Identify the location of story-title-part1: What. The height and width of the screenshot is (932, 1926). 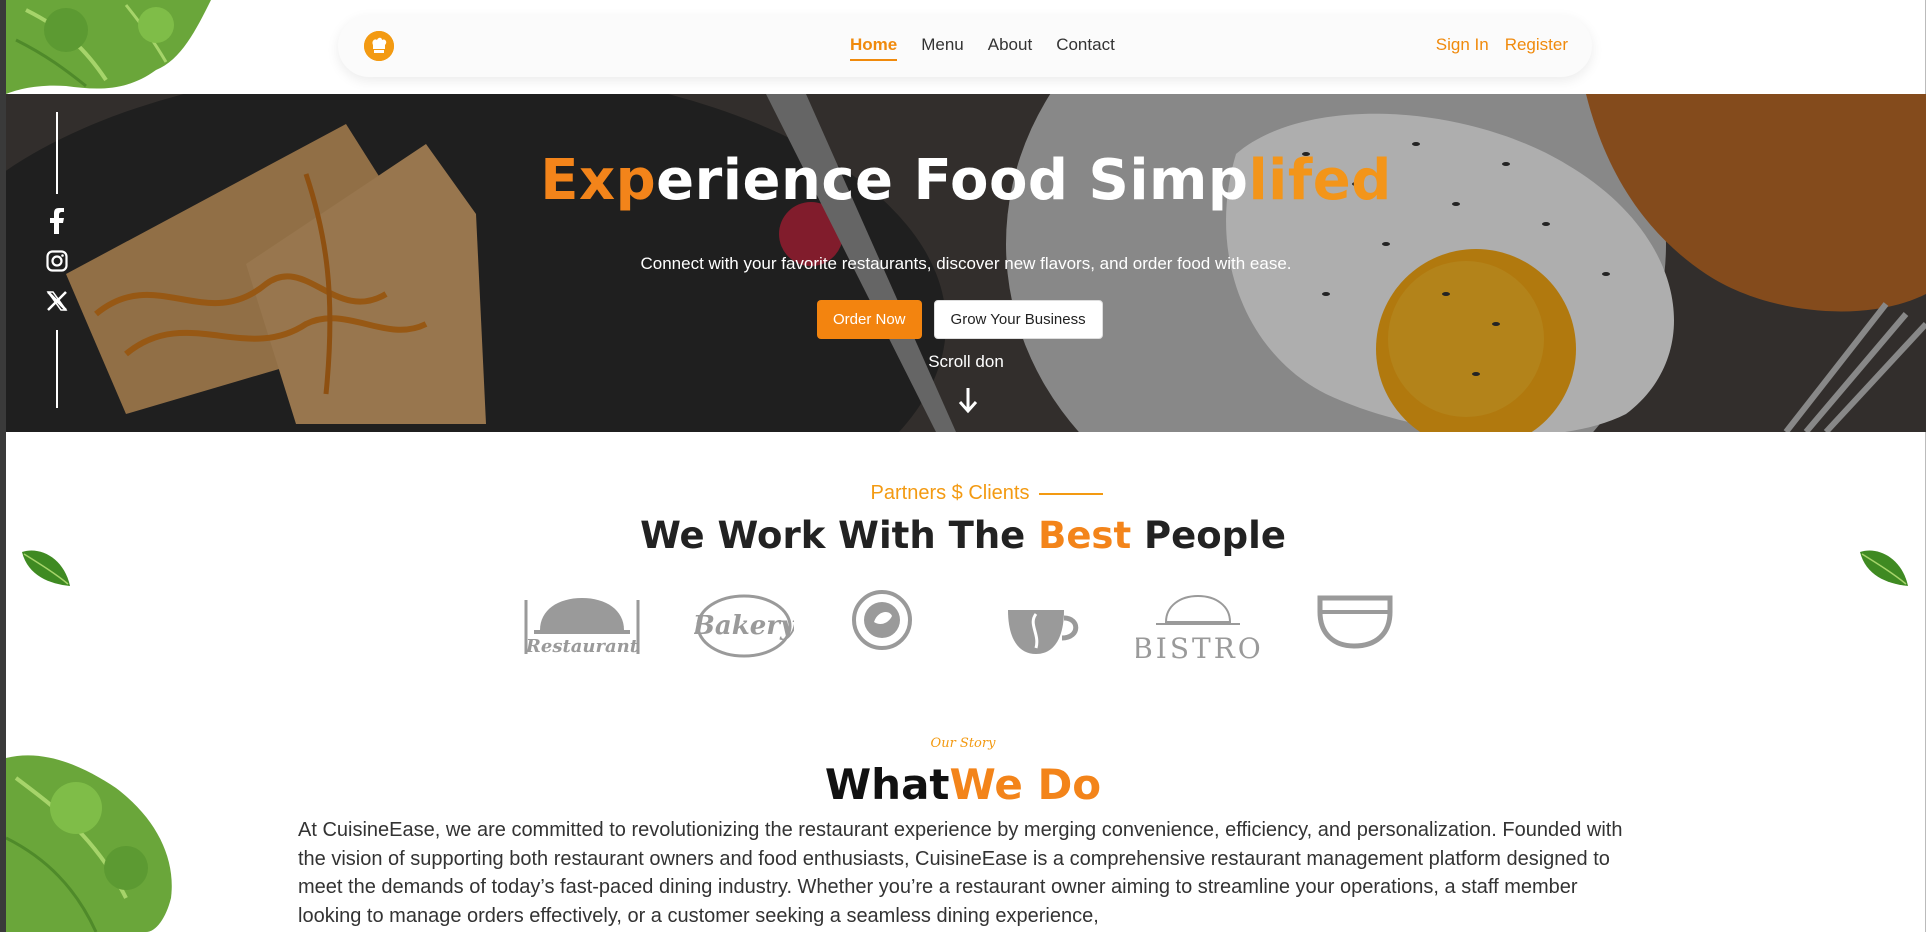
(887, 784).